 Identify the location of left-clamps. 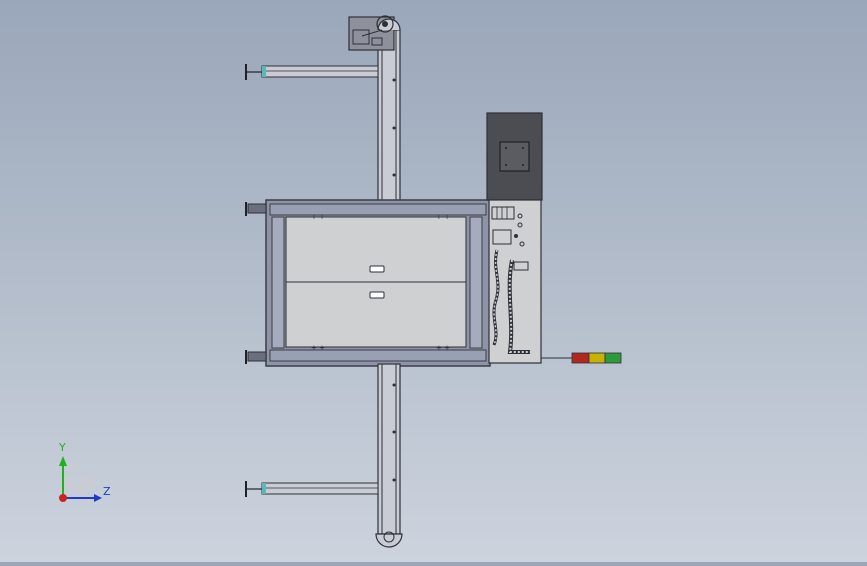
(256, 283).